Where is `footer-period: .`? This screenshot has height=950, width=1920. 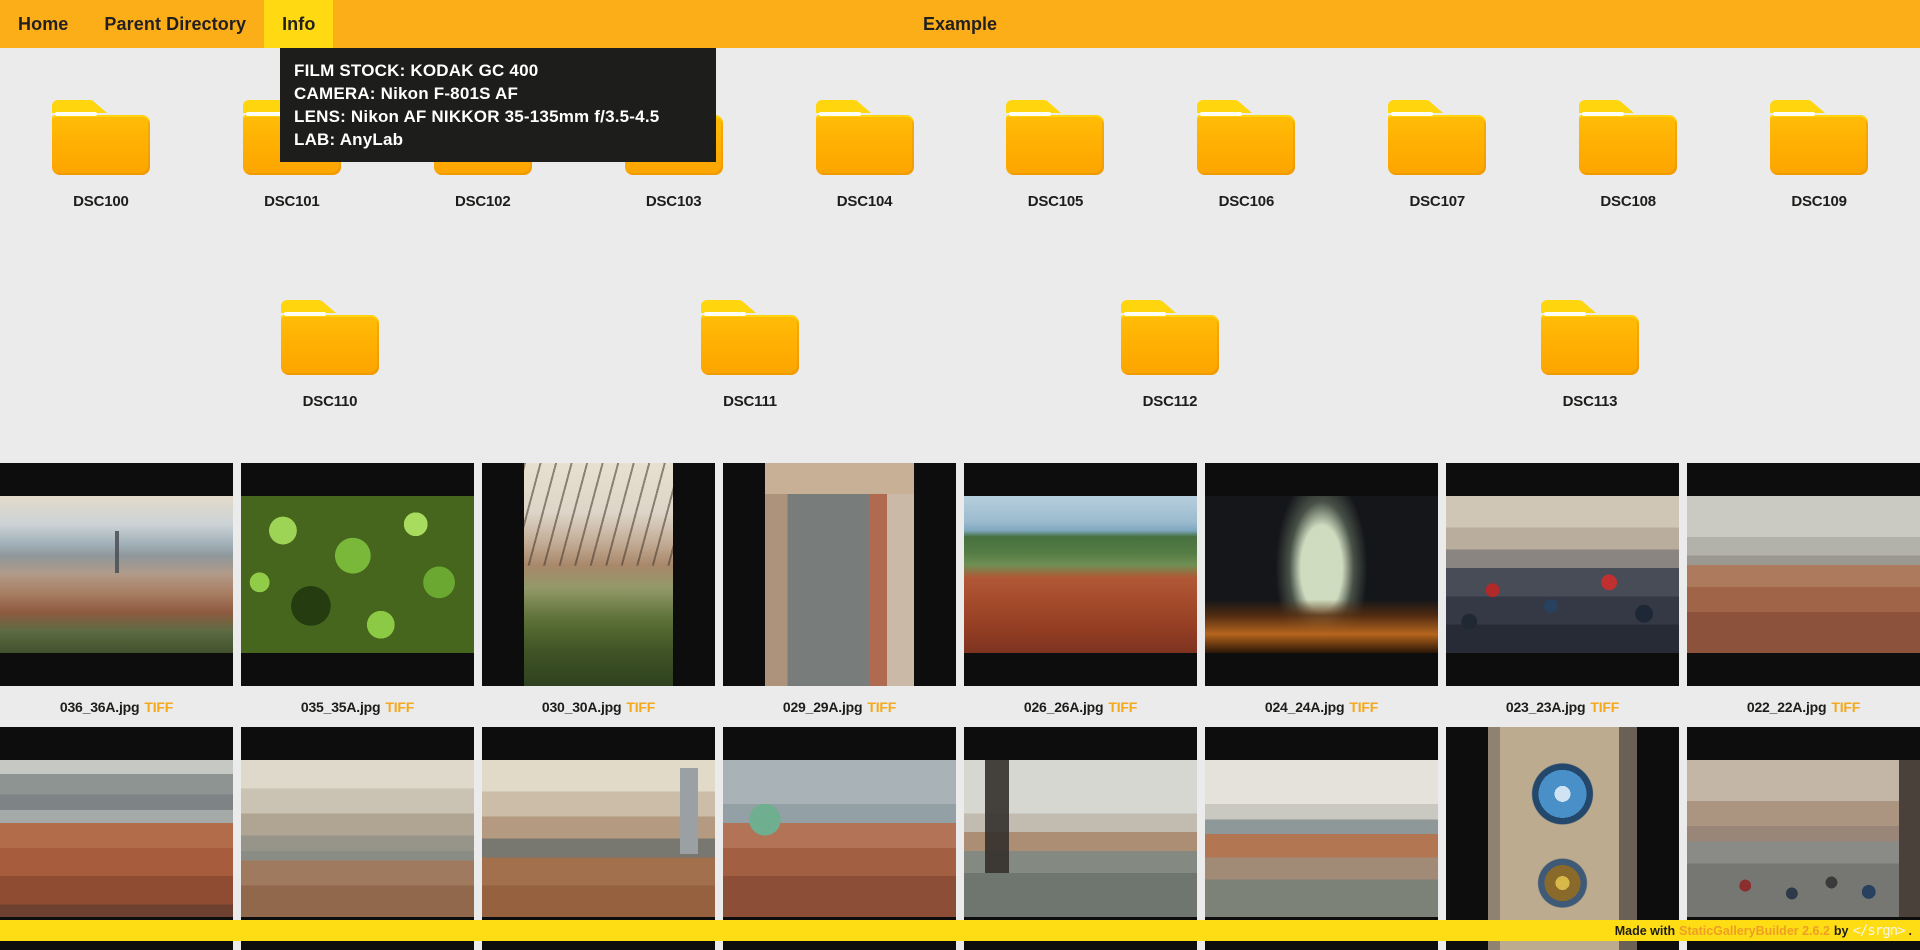 footer-period: . is located at coordinates (1910, 930).